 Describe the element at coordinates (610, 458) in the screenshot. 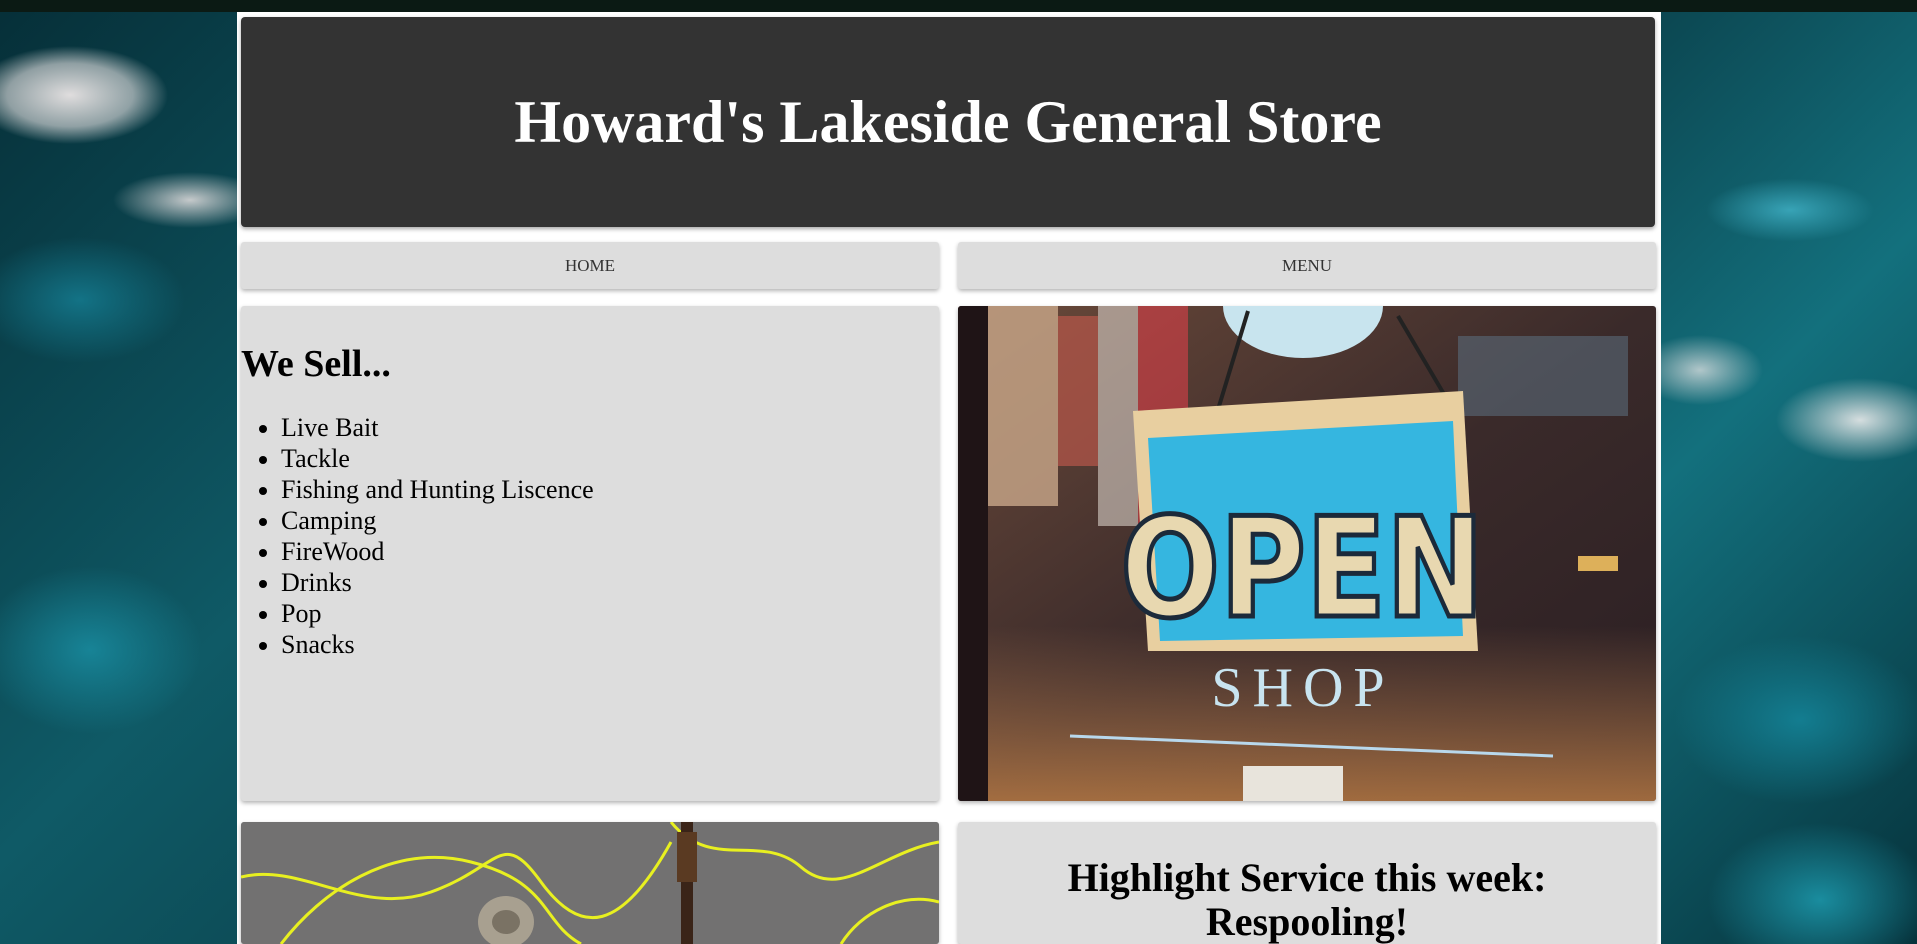

I see `list-item: Tackle` at that location.